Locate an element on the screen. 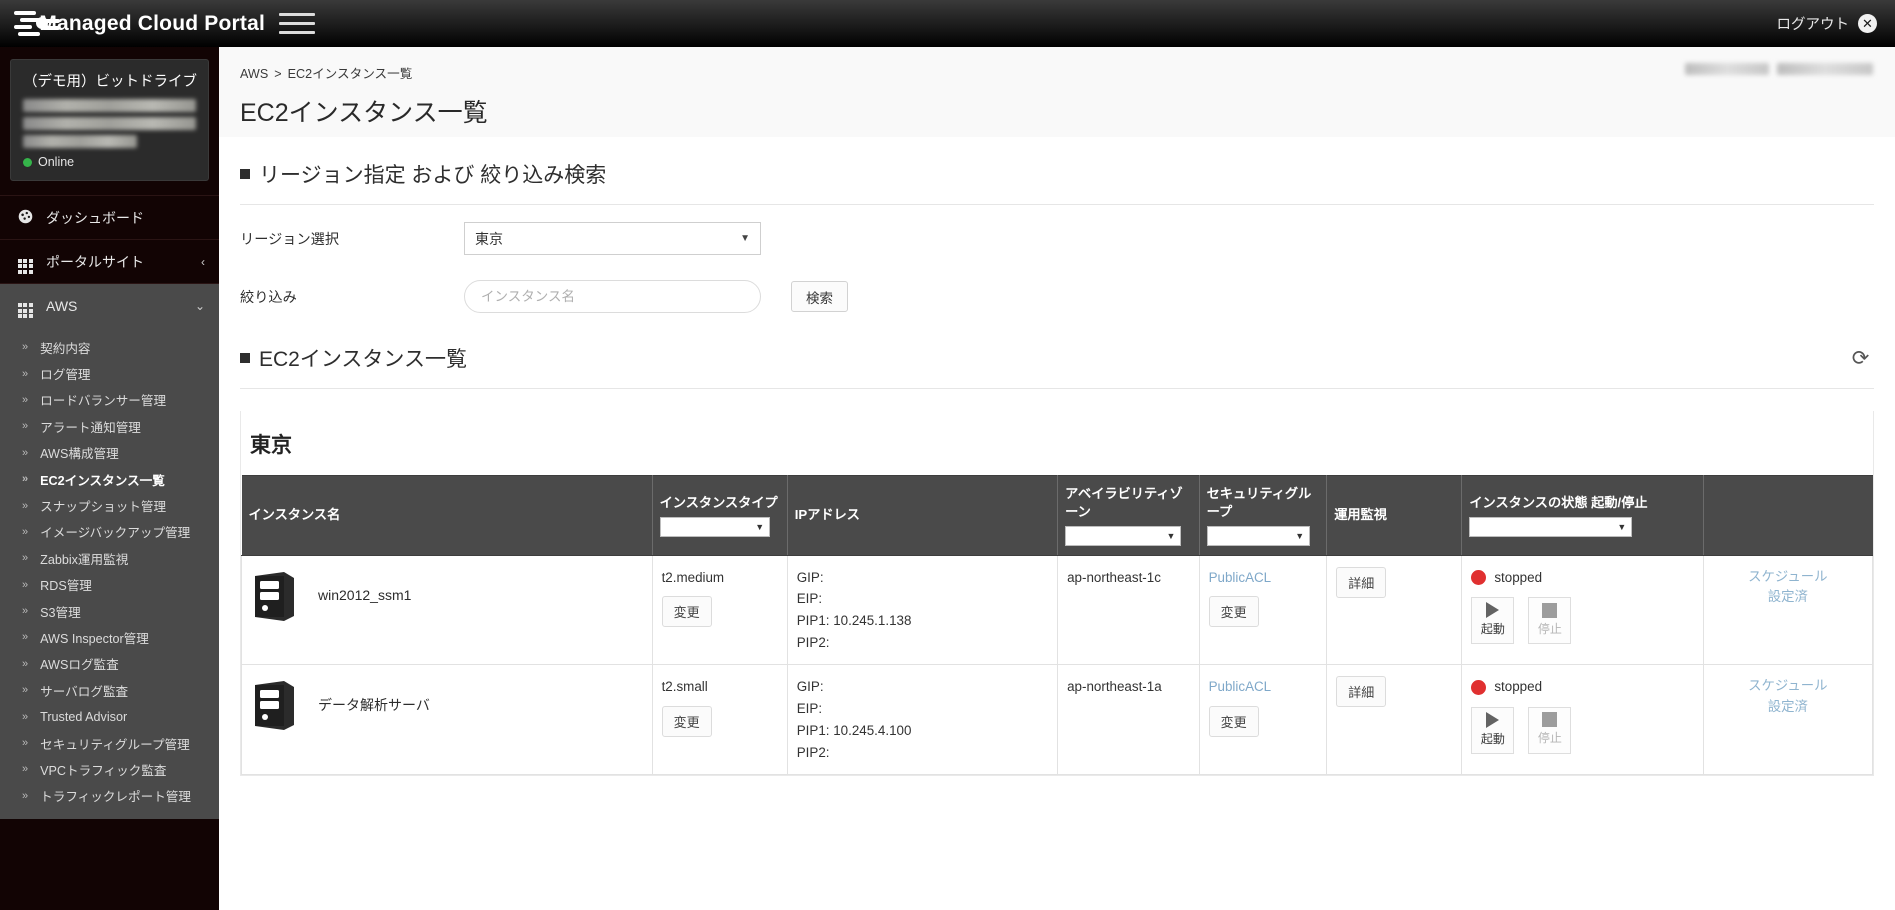 This screenshot has width=1895, height=910. grid-icon is located at coordinates (25, 262).